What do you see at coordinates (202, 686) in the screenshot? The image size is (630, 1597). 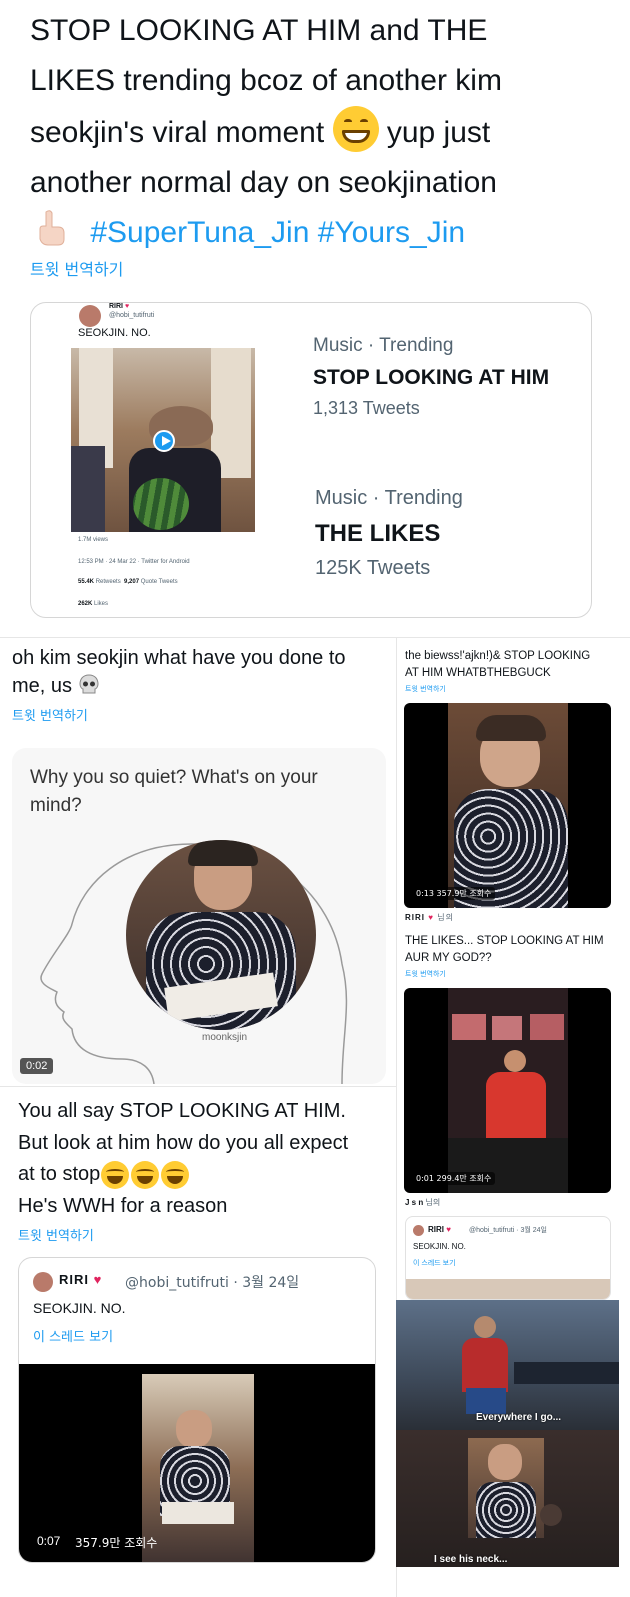 I see `tweet-line: me, us` at bounding box center [202, 686].